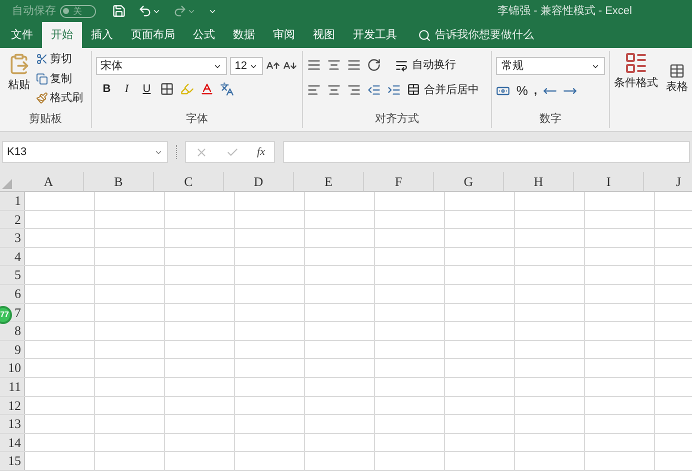 The image size is (692, 474). Describe the element at coordinates (180, 11) in the screenshot. I see `redo-icon` at that location.